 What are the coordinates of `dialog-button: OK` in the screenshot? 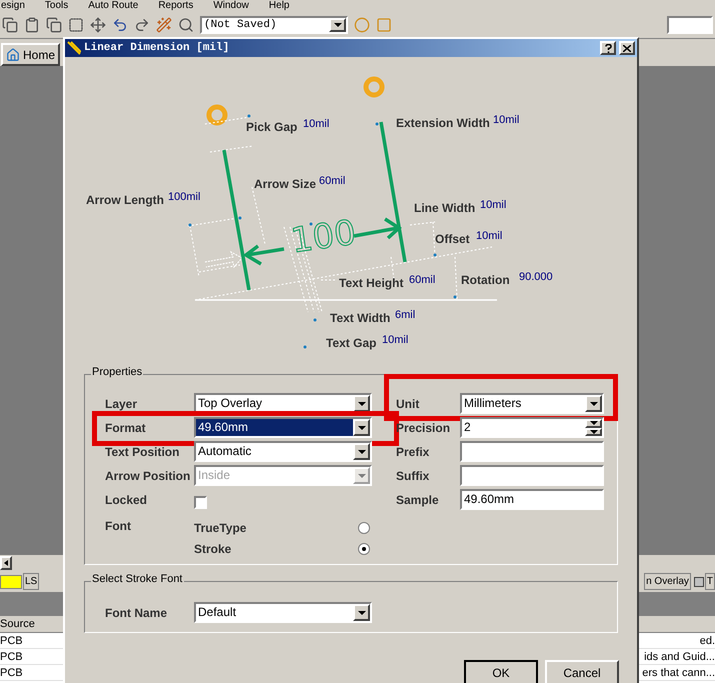 It's located at (501, 671).